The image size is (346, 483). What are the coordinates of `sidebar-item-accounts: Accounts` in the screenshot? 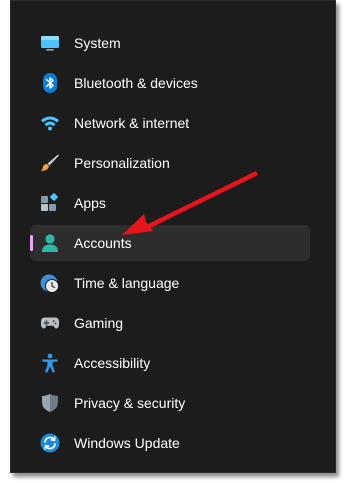 It's located at (170, 243).